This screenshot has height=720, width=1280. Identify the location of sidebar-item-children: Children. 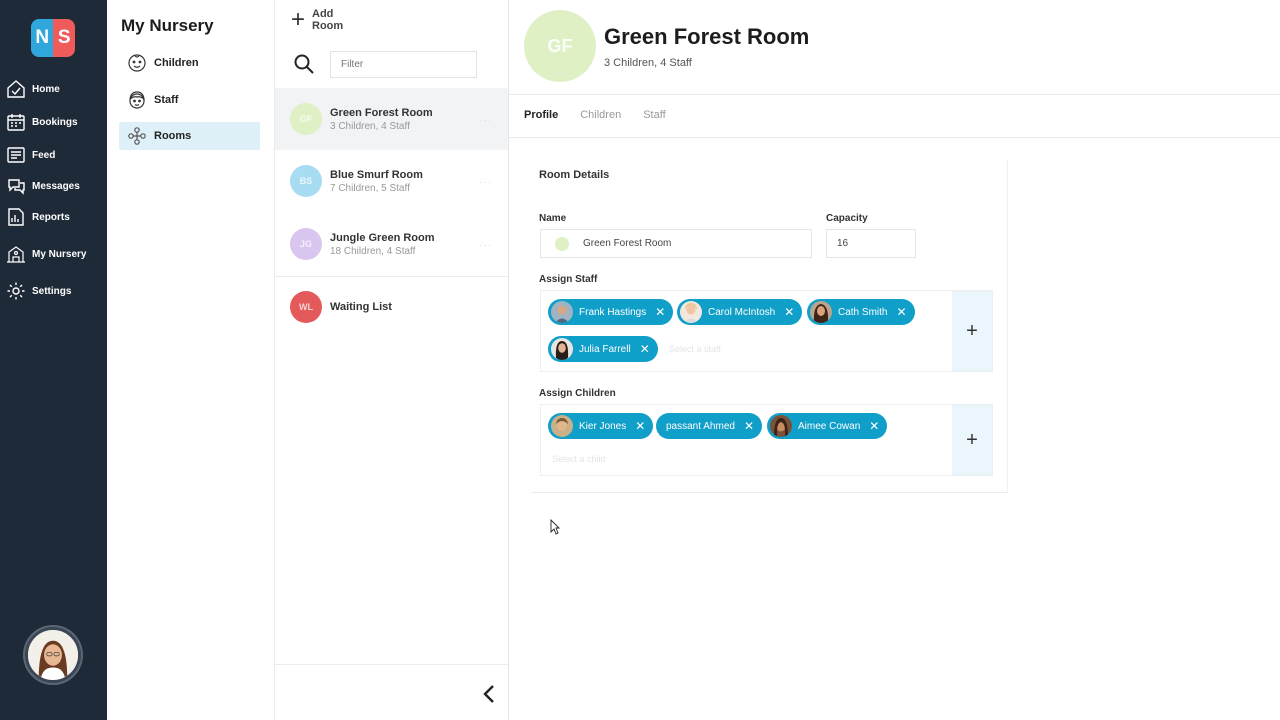
(189, 63).